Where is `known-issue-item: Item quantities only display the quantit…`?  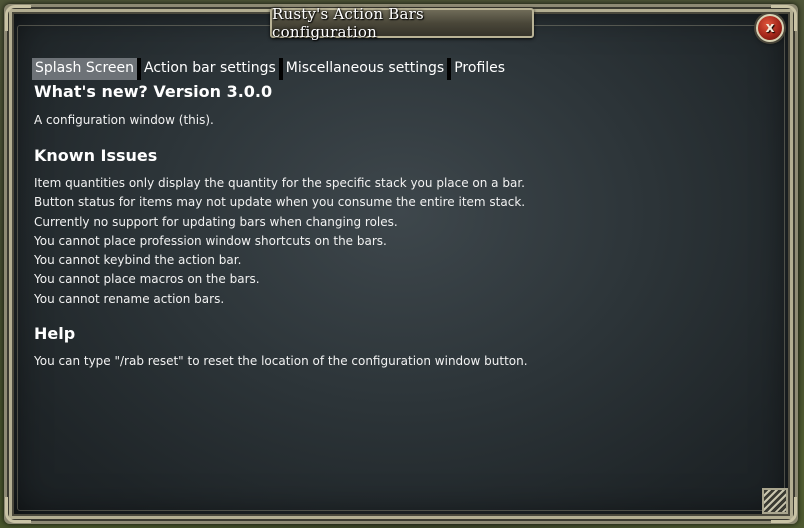
known-issue-item: Item quantities only display the quantit… is located at coordinates (279, 183).